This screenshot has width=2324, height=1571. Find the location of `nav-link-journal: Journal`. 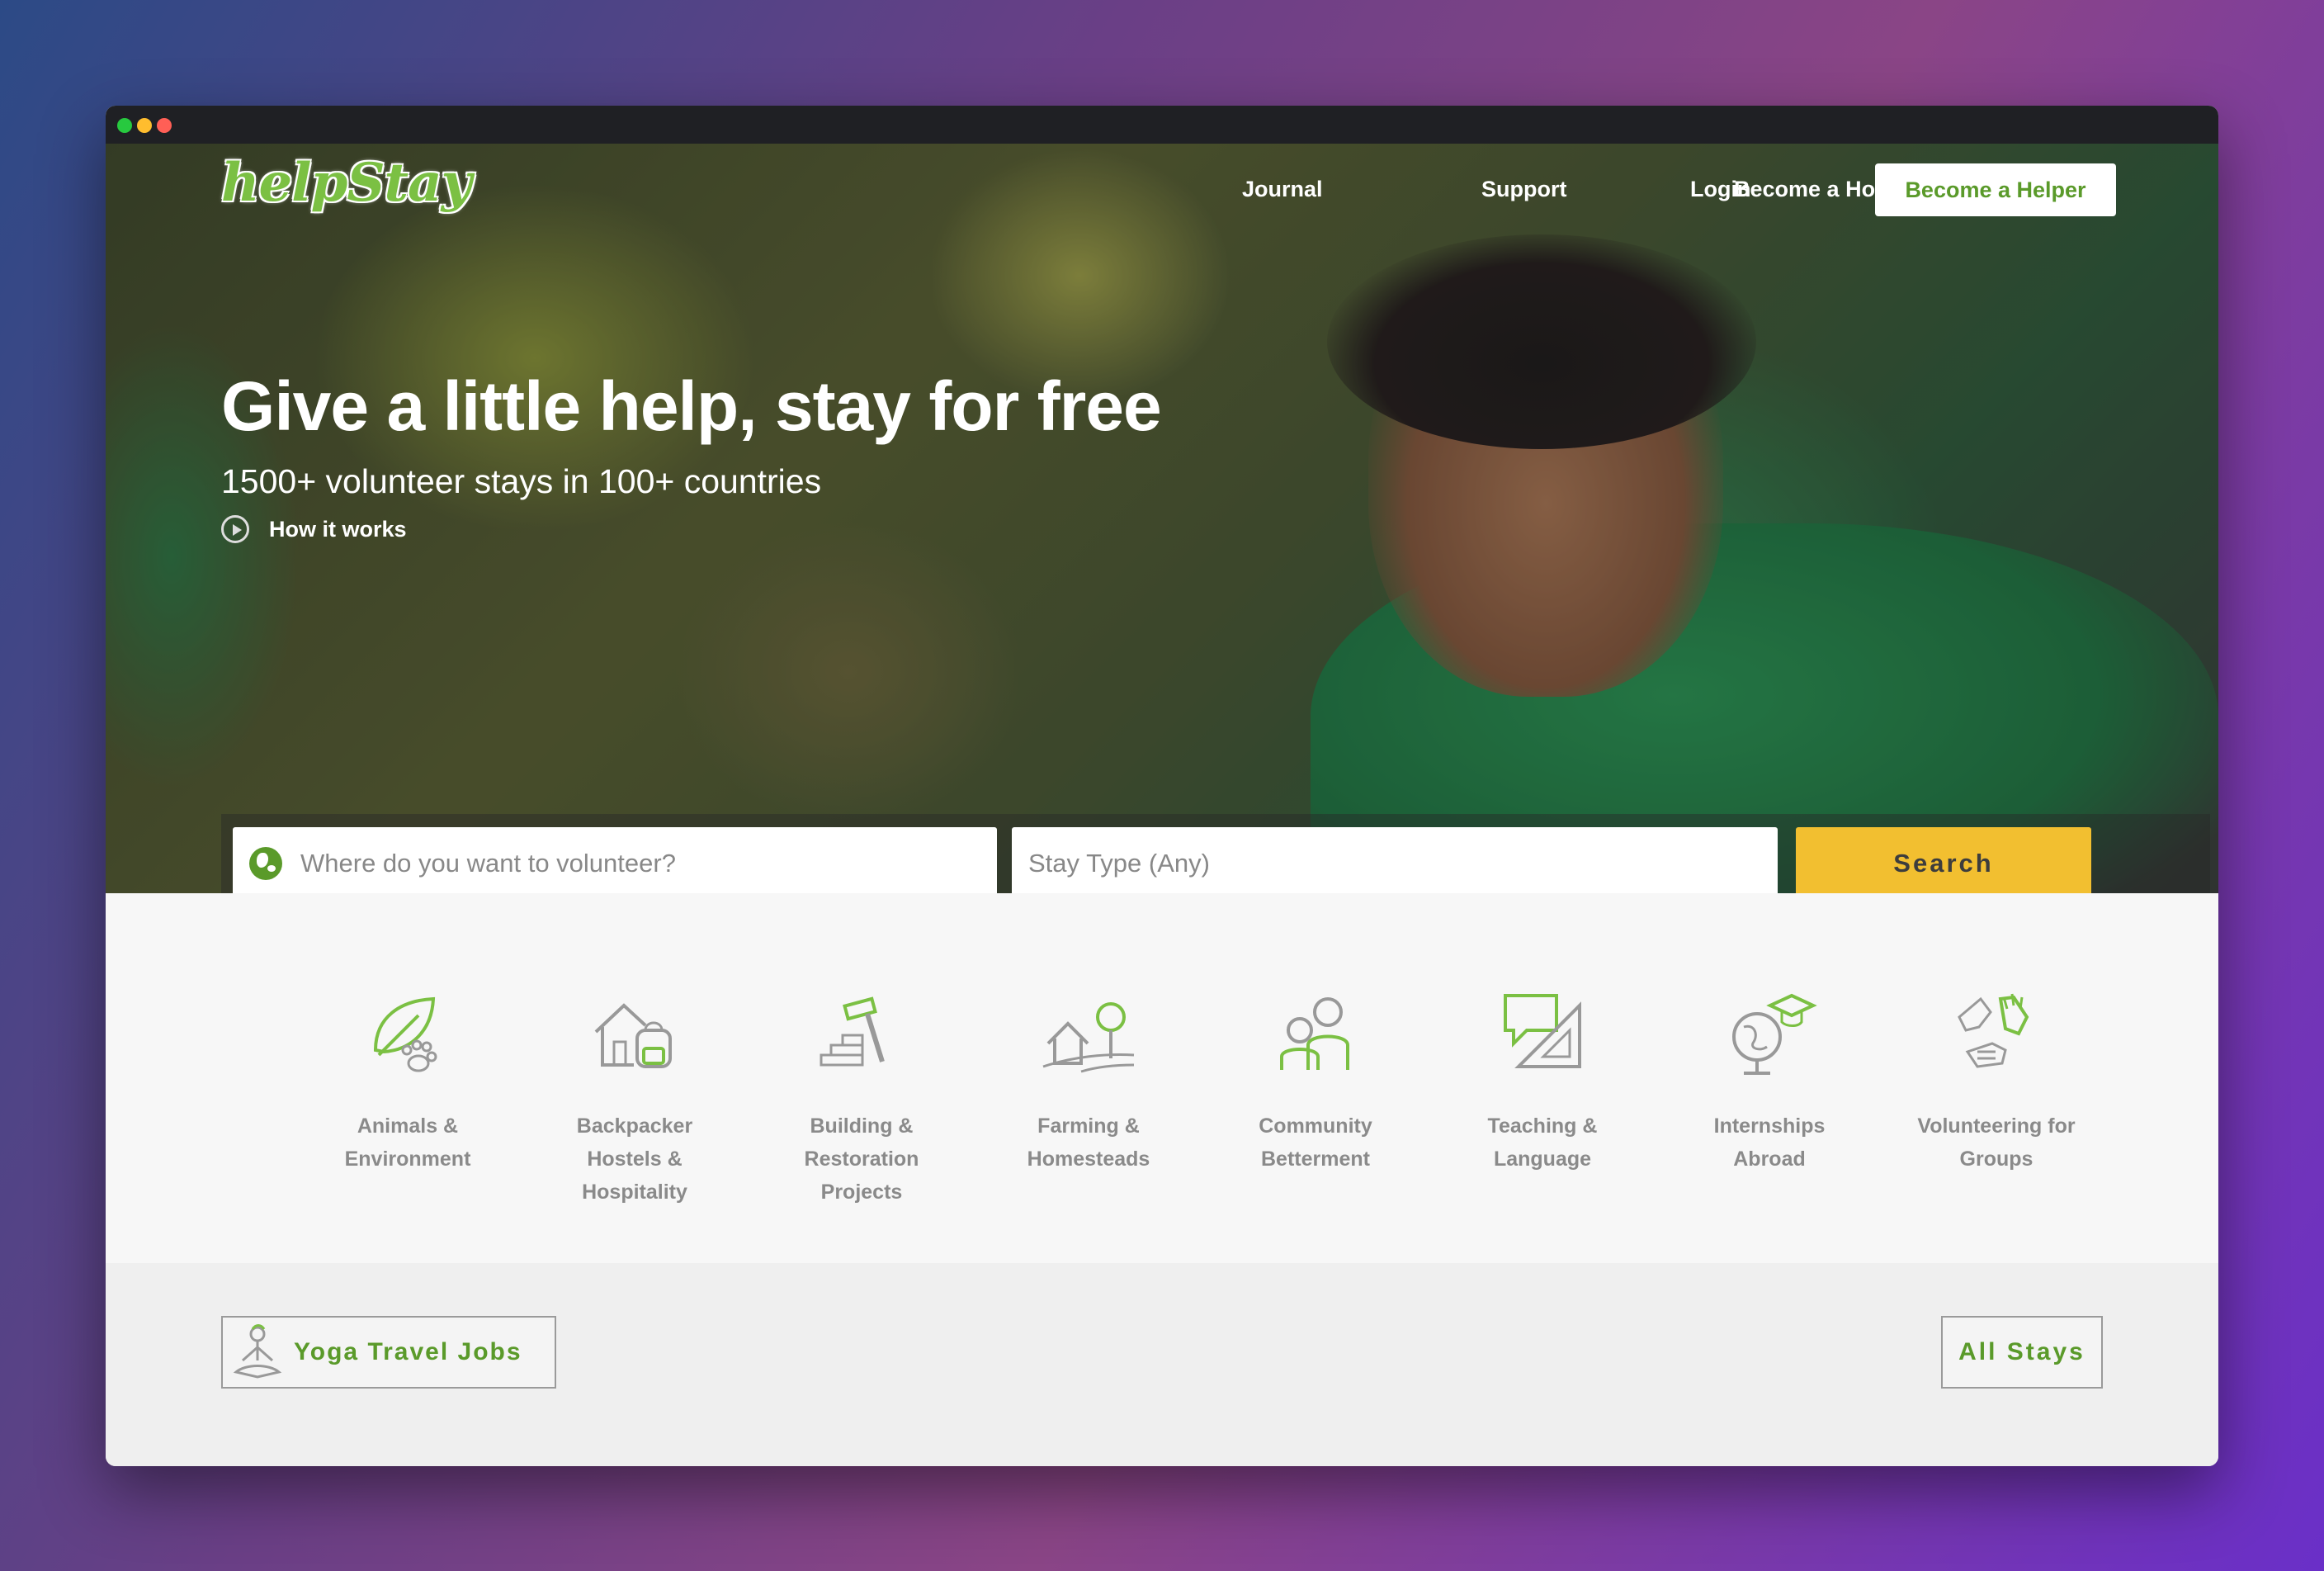

nav-link-journal: Journal is located at coordinates (1282, 189).